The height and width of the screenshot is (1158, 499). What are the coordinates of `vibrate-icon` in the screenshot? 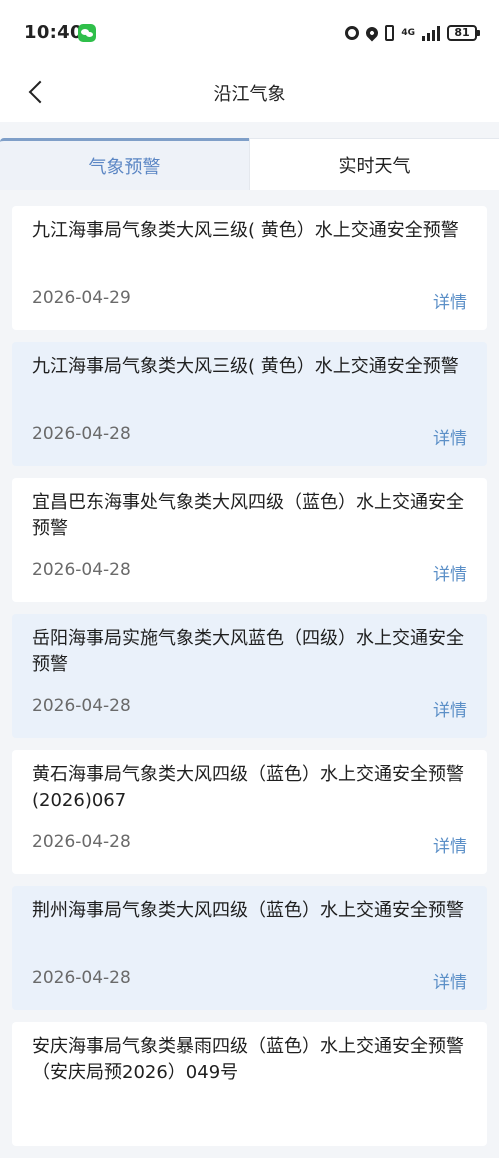 It's located at (390, 33).